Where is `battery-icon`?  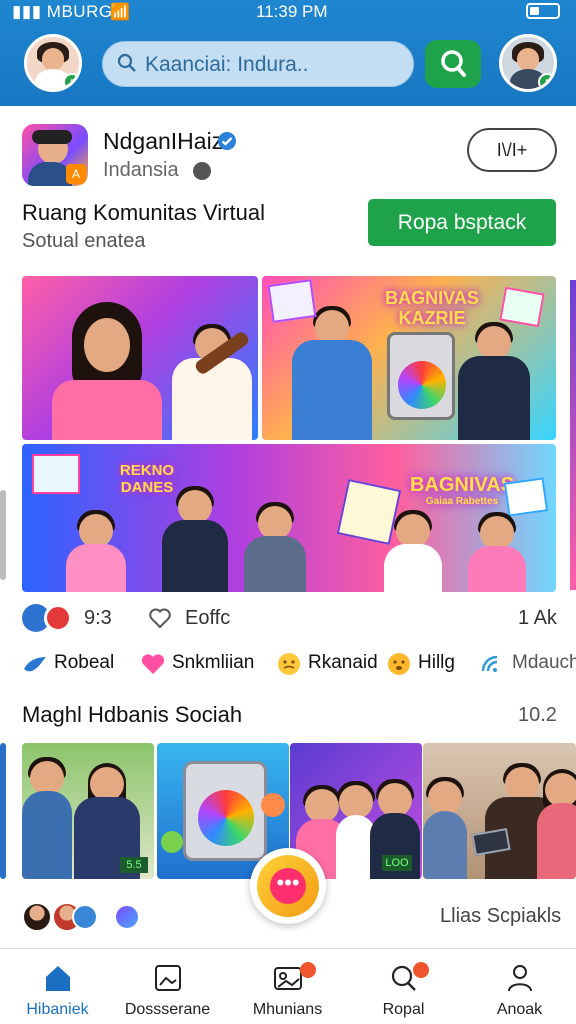
battery-icon is located at coordinates (543, 11).